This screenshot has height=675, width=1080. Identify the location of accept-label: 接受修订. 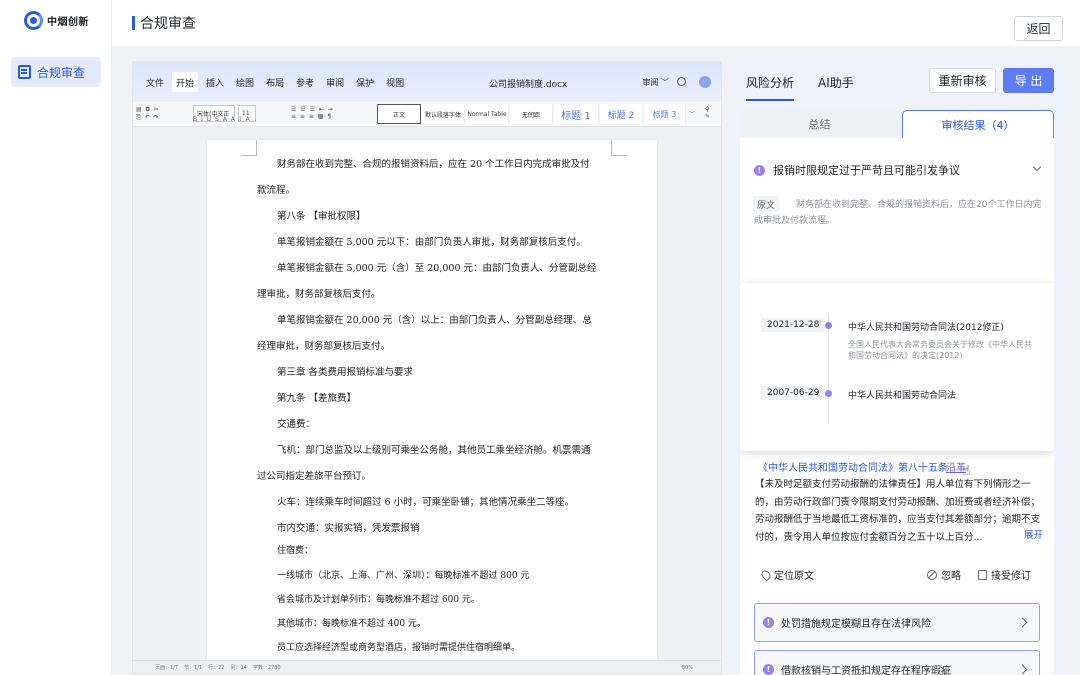
(1011, 576).